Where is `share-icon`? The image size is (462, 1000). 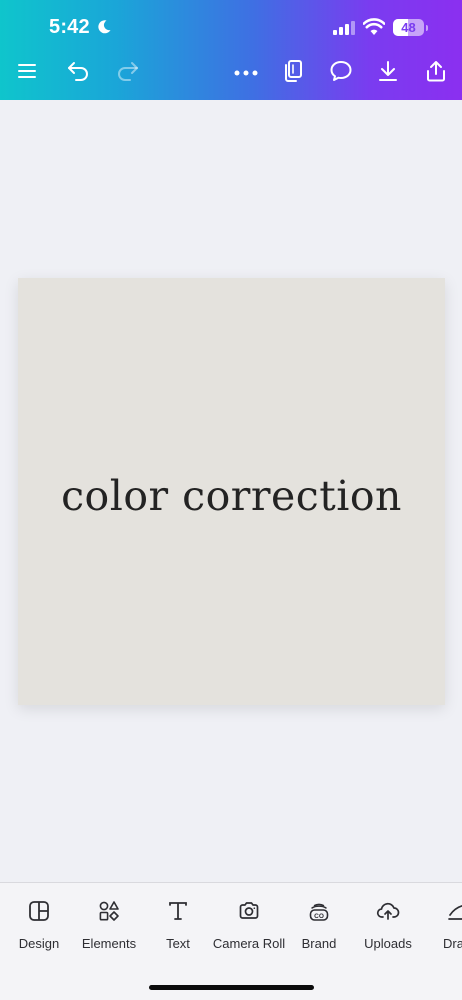 share-icon is located at coordinates (436, 73).